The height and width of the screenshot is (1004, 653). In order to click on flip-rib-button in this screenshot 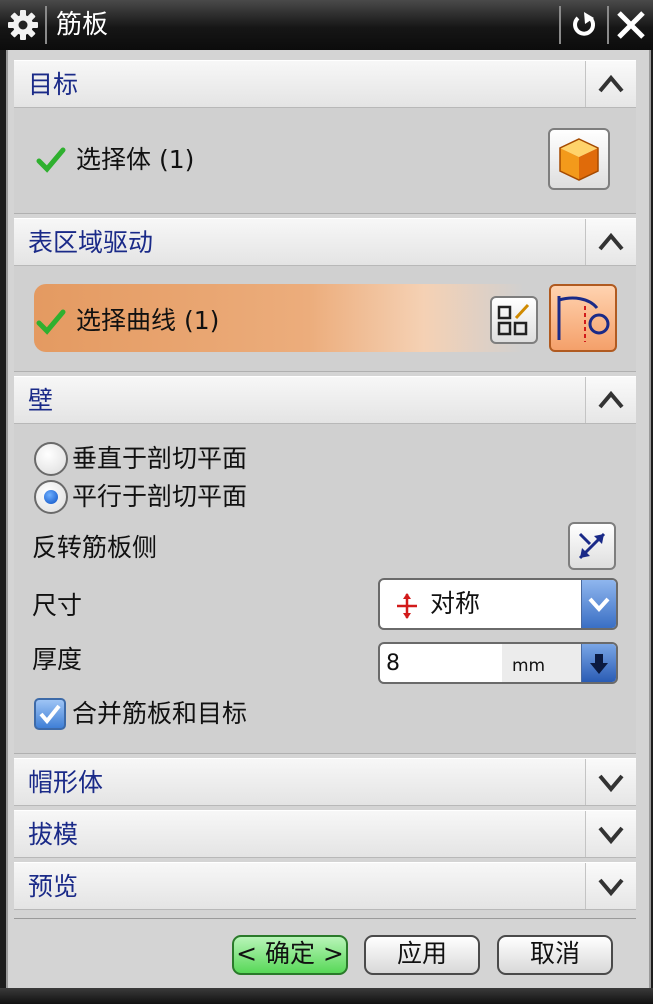, I will do `click(592, 546)`.